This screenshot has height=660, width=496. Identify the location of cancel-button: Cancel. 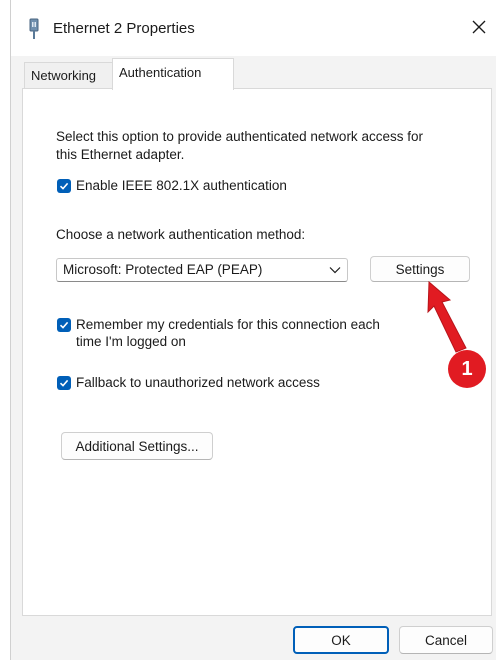
(446, 640).